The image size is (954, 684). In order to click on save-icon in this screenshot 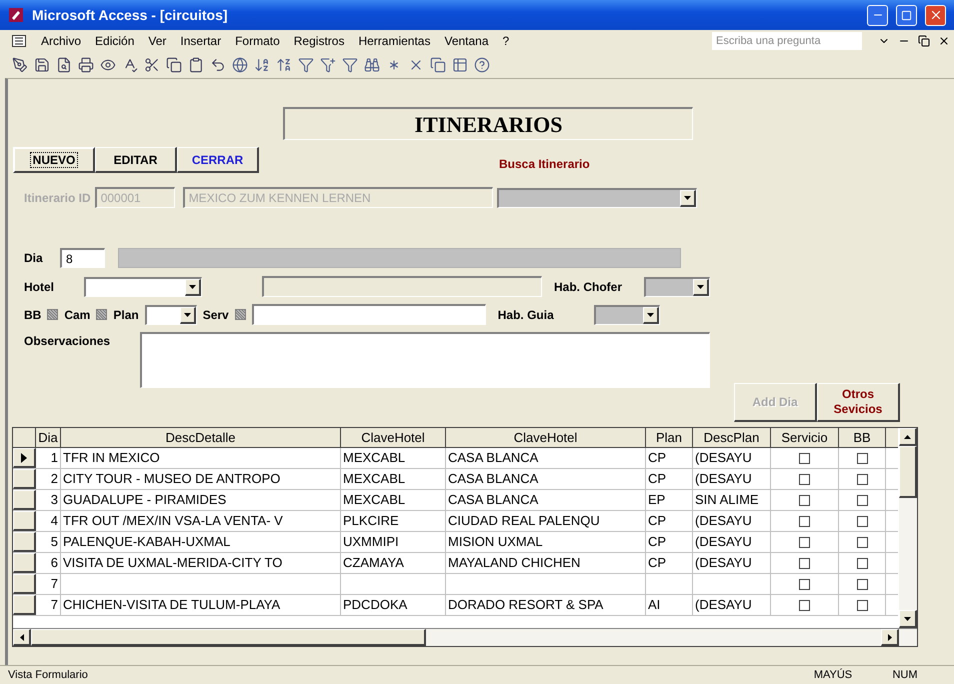, I will do `click(42, 65)`.